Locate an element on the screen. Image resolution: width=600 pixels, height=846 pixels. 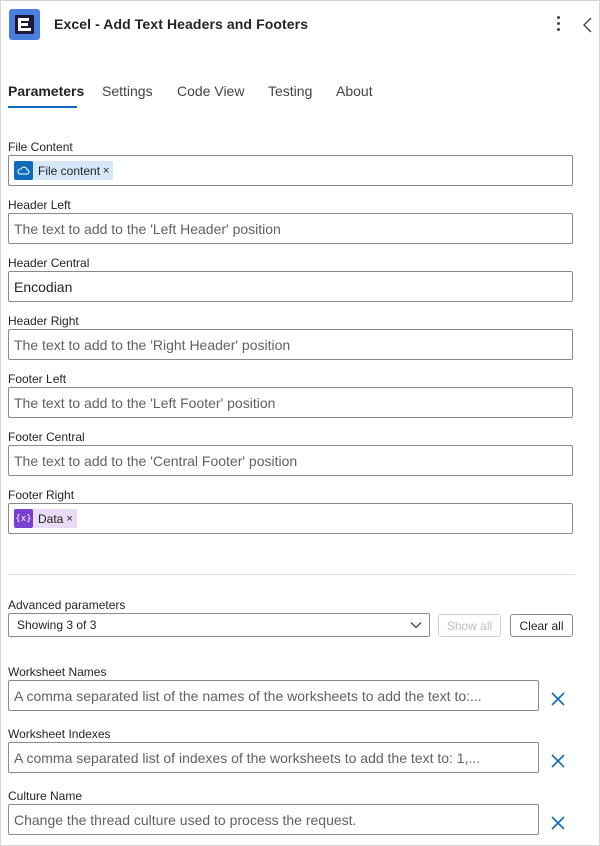
culture-name-label: Culture Name is located at coordinates (45, 796).